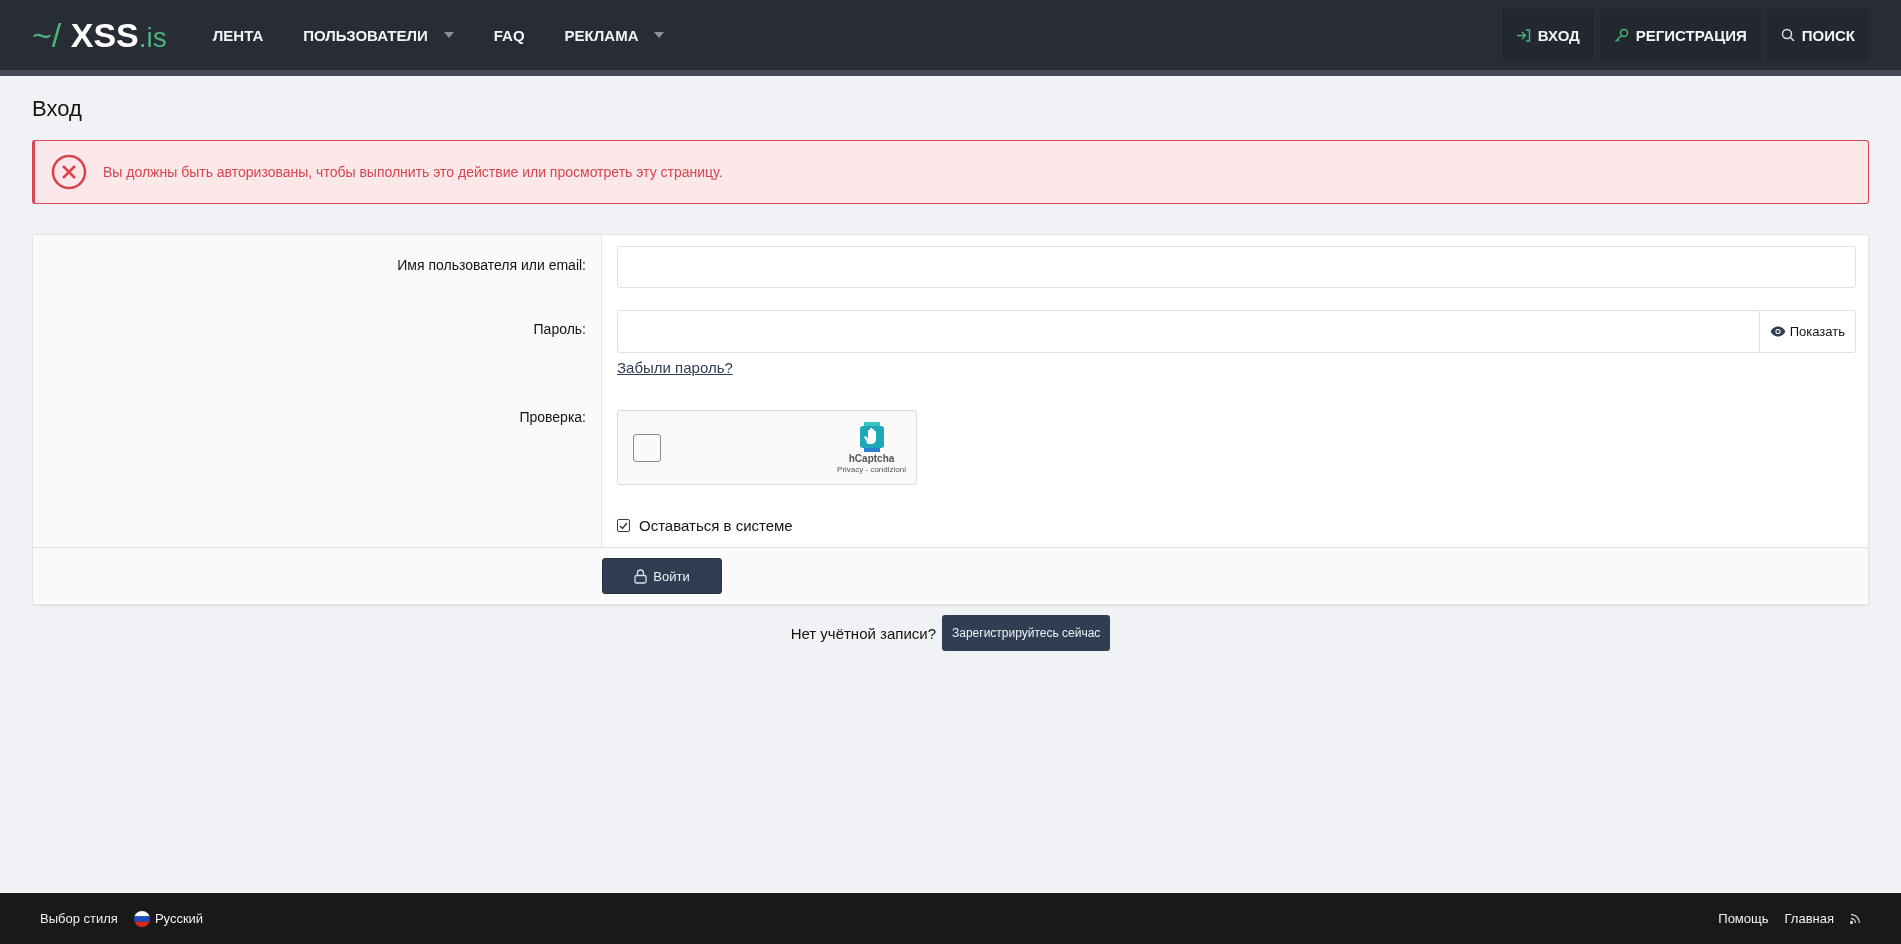 This screenshot has width=1901, height=944. I want to click on captcha-links: Privacy - condizioni, so click(871, 469).